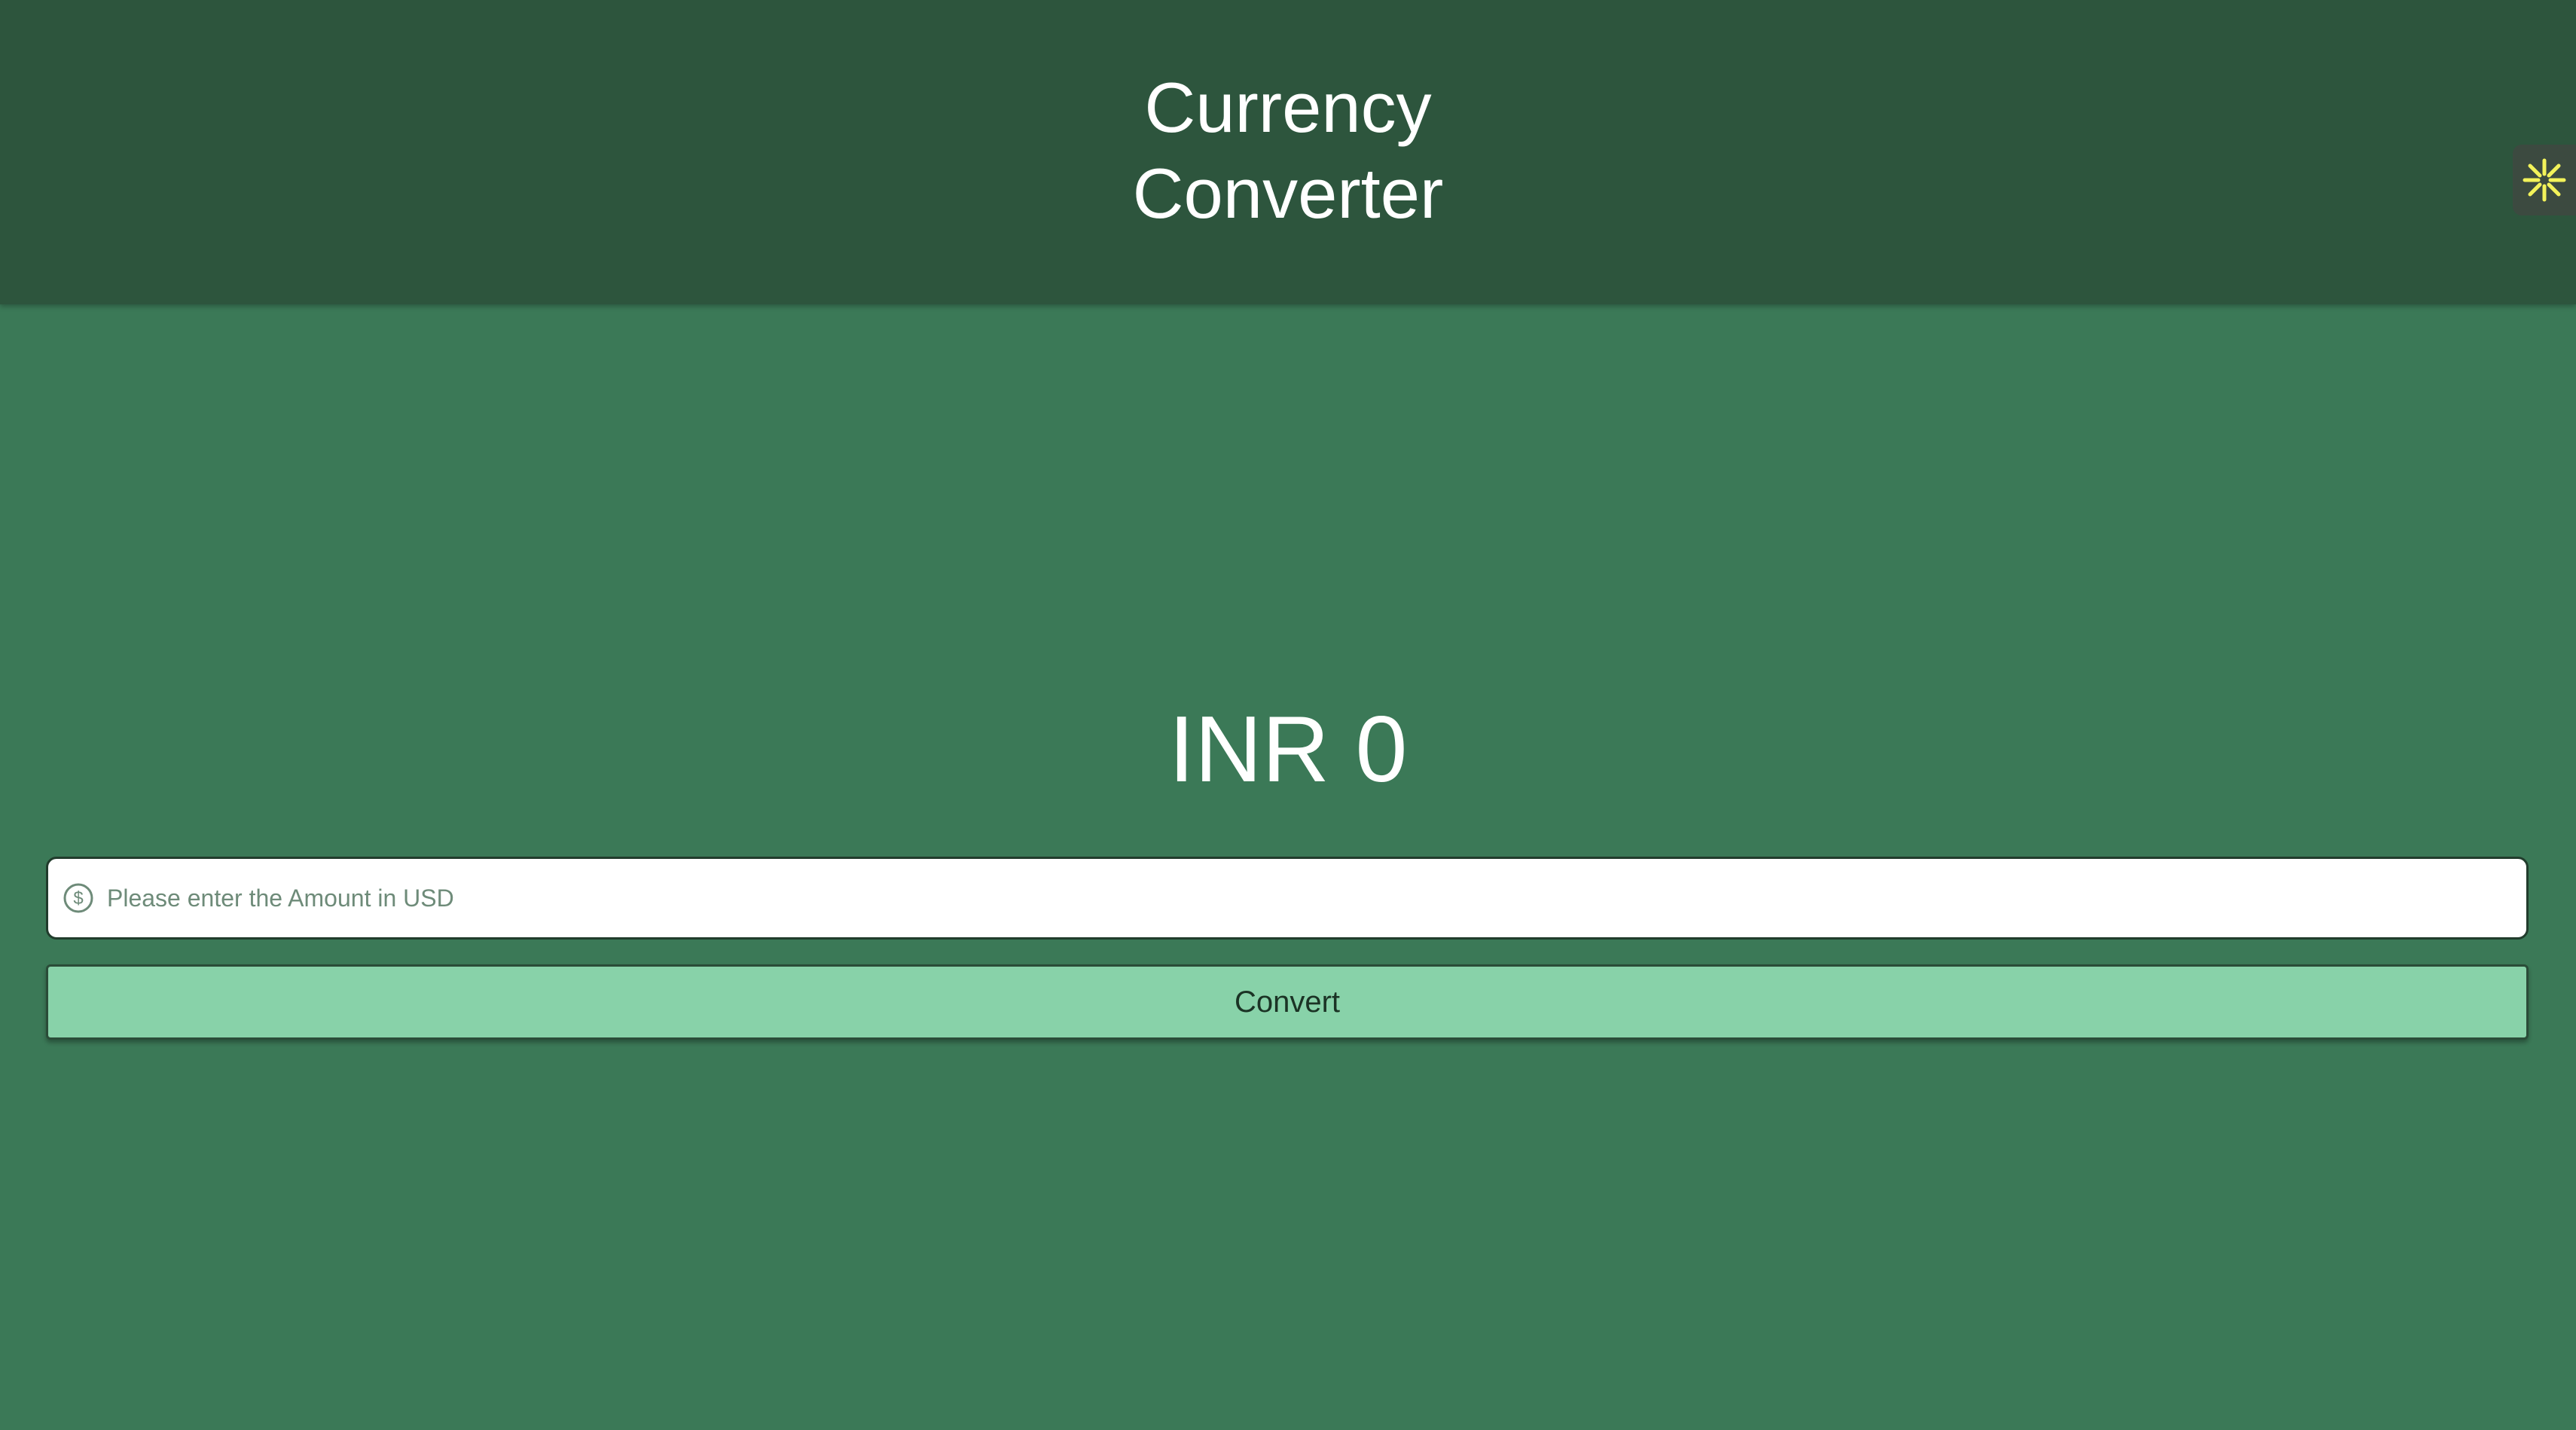 The image size is (2576, 1430). I want to click on converted-amount: INR 0, so click(1288, 750).